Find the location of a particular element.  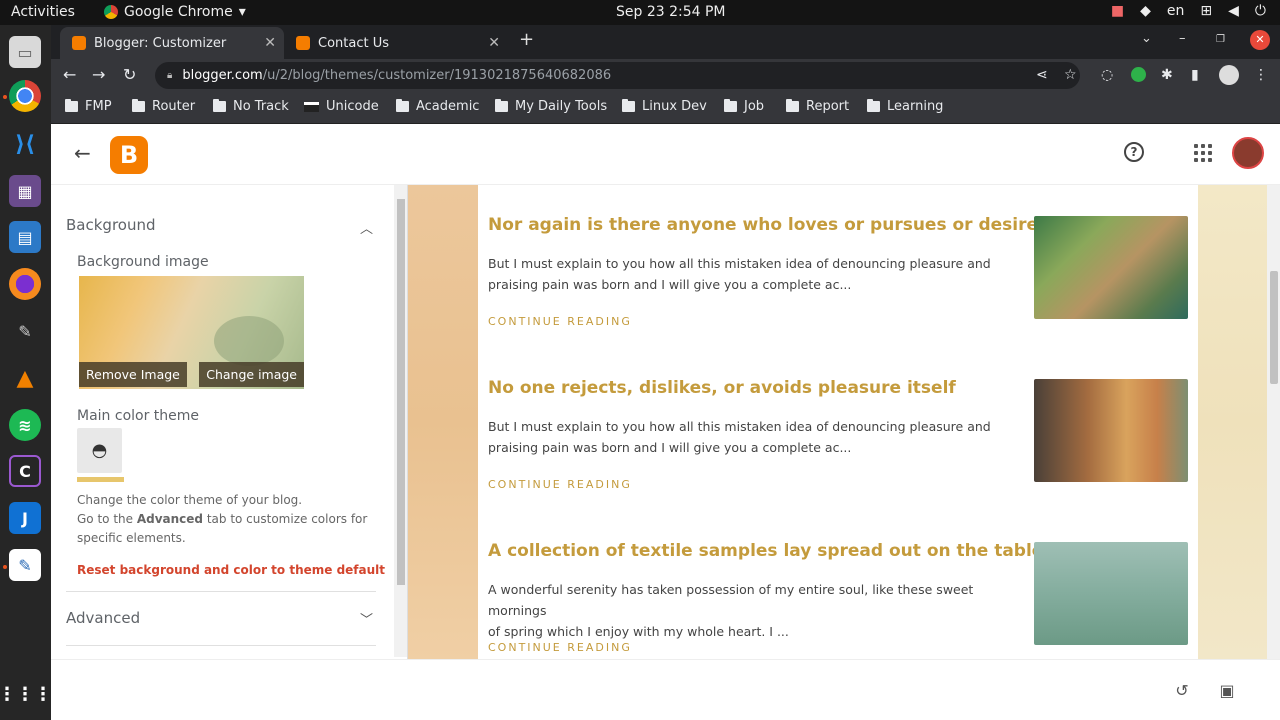

activities-button: Activities is located at coordinates (43, 12).